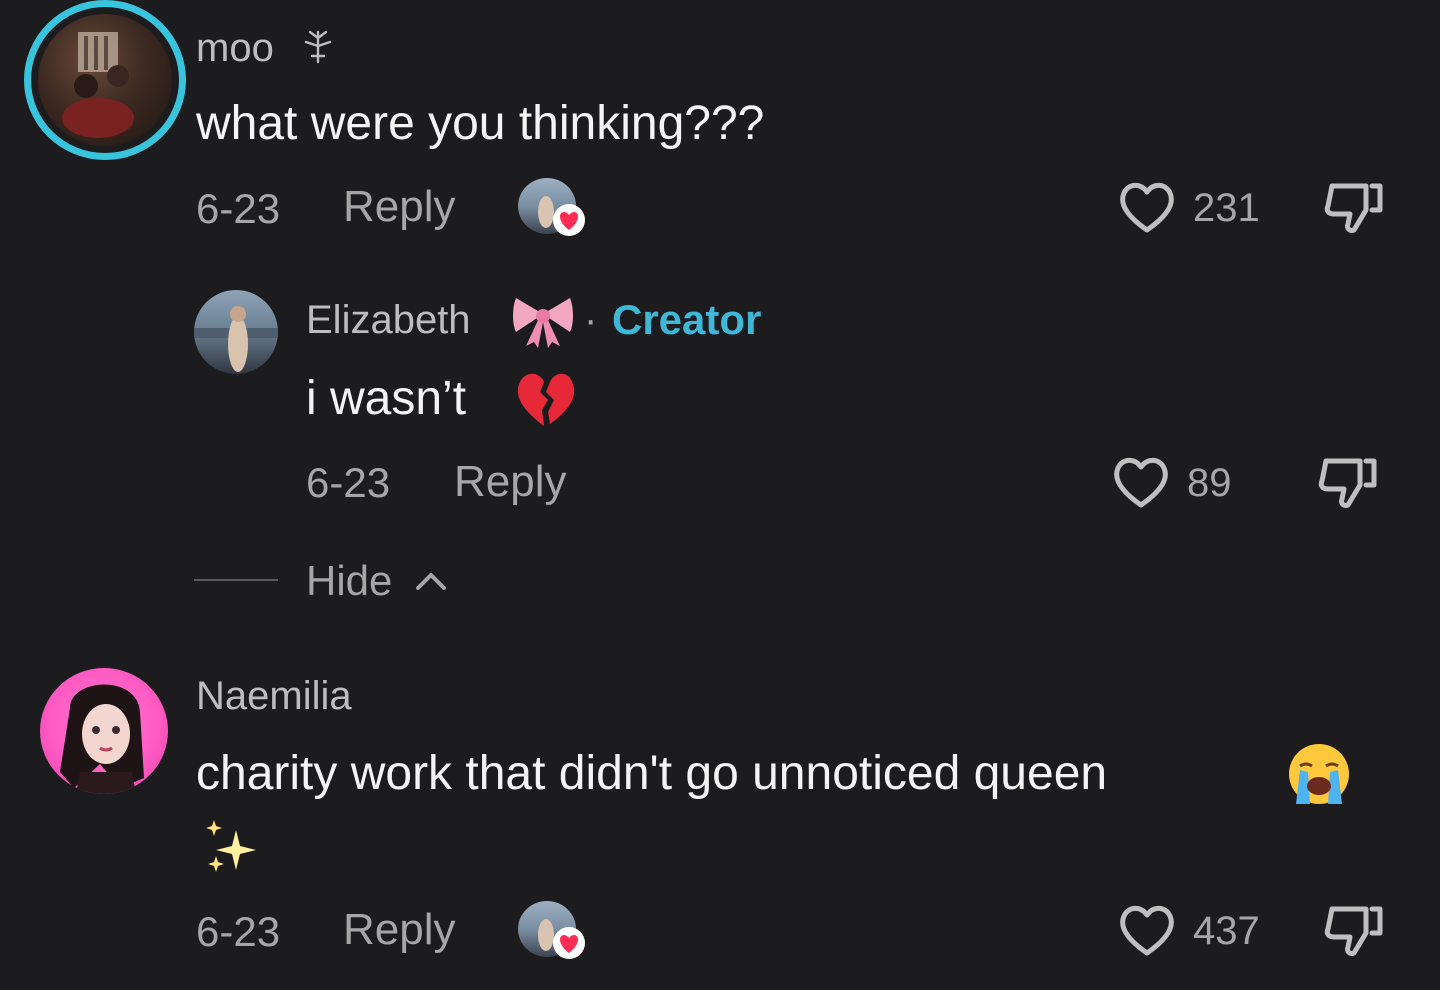 The height and width of the screenshot is (990, 1440). Describe the element at coordinates (1209, 483) in the screenshot. I see `like-count: 89` at that location.